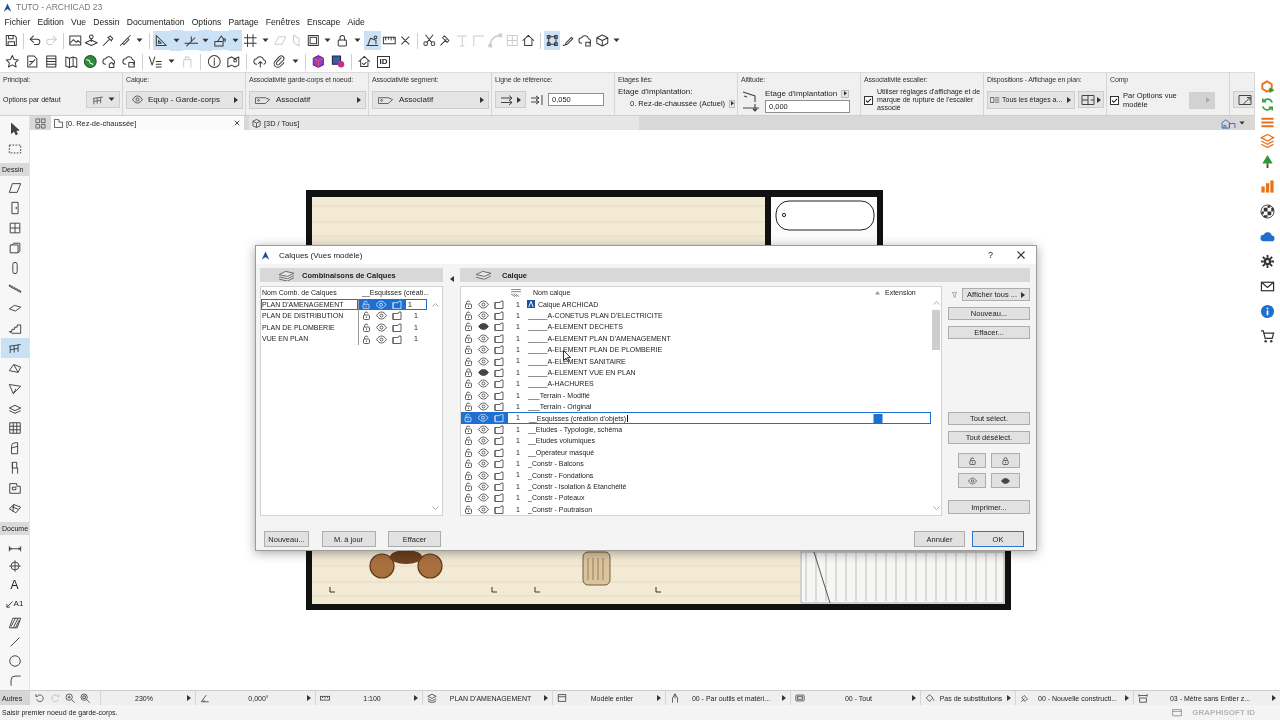 This screenshot has width=1280, height=720. Describe the element at coordinates (318, 61) in the screenshot. I see `colored-cube-icon` at that location.